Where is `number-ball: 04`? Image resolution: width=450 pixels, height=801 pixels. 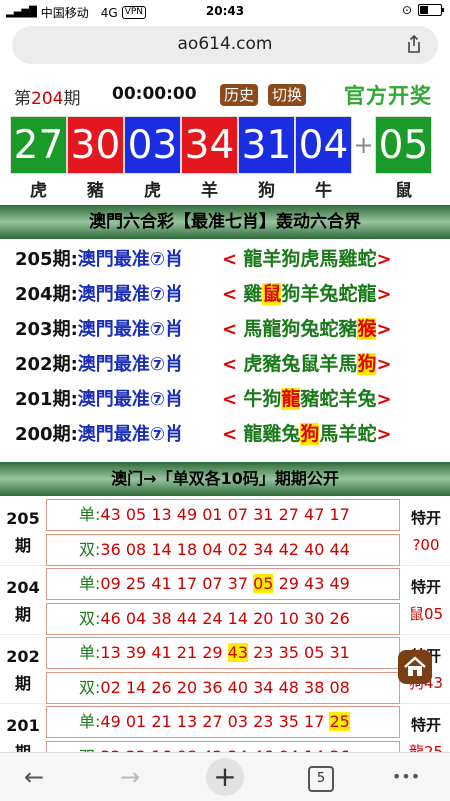 number-ball: 04 is located at coordinates (323, 145).